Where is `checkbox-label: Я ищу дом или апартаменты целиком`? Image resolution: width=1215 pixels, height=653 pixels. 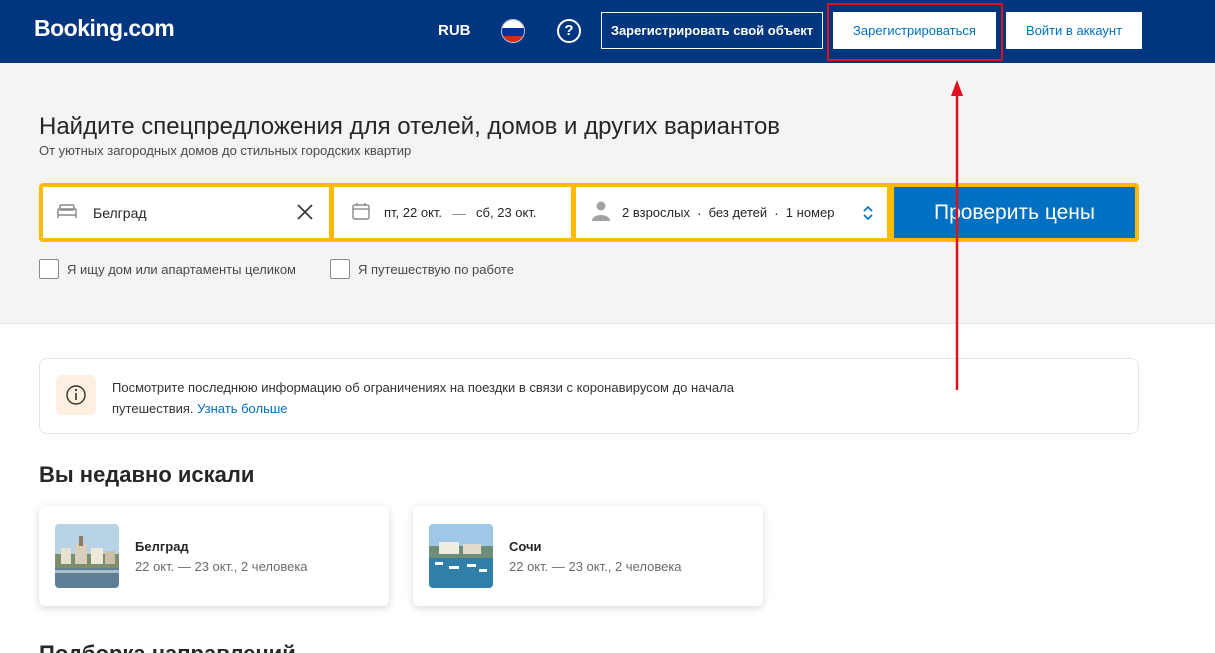 checkbox-label: Я ищу дом или апартаменты целиком is located at coordinates (181, 269).